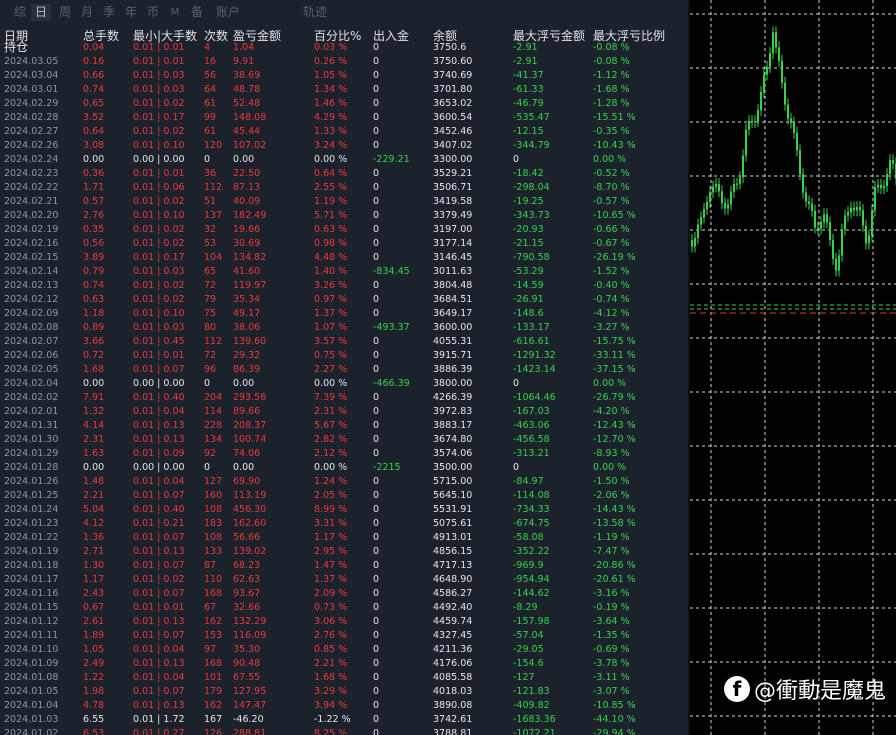  What do you see at coordinates (331, 677) in the screenshot?
I see `cell-pct: 1.68 %` at bounding box center [331, 677].